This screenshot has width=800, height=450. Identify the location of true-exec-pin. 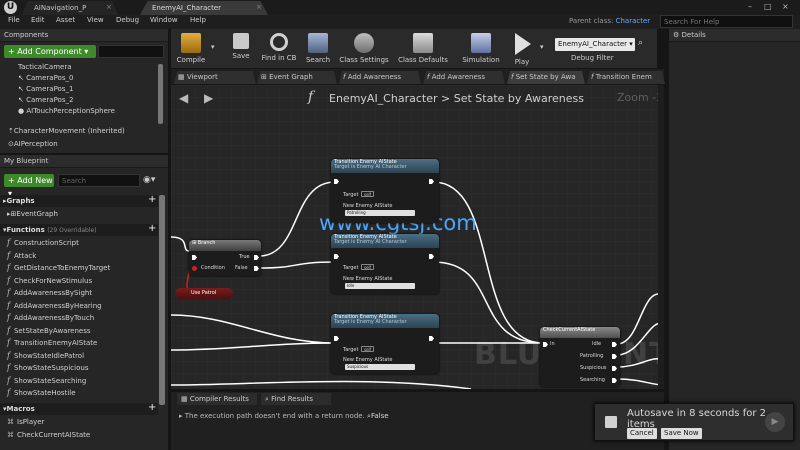
(256, 257).